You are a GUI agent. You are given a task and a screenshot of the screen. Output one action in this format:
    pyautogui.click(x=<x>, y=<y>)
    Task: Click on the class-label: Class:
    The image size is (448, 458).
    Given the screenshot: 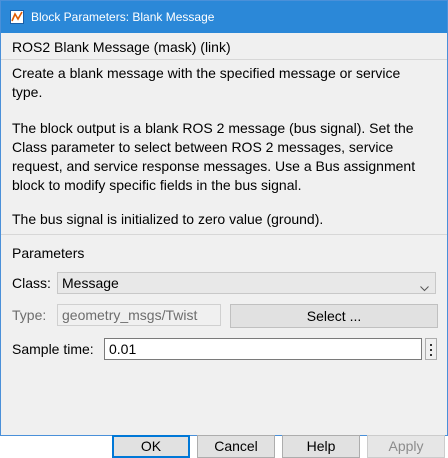 What is the action you would take?
    pyautogui.click(x=31, y=283)
    